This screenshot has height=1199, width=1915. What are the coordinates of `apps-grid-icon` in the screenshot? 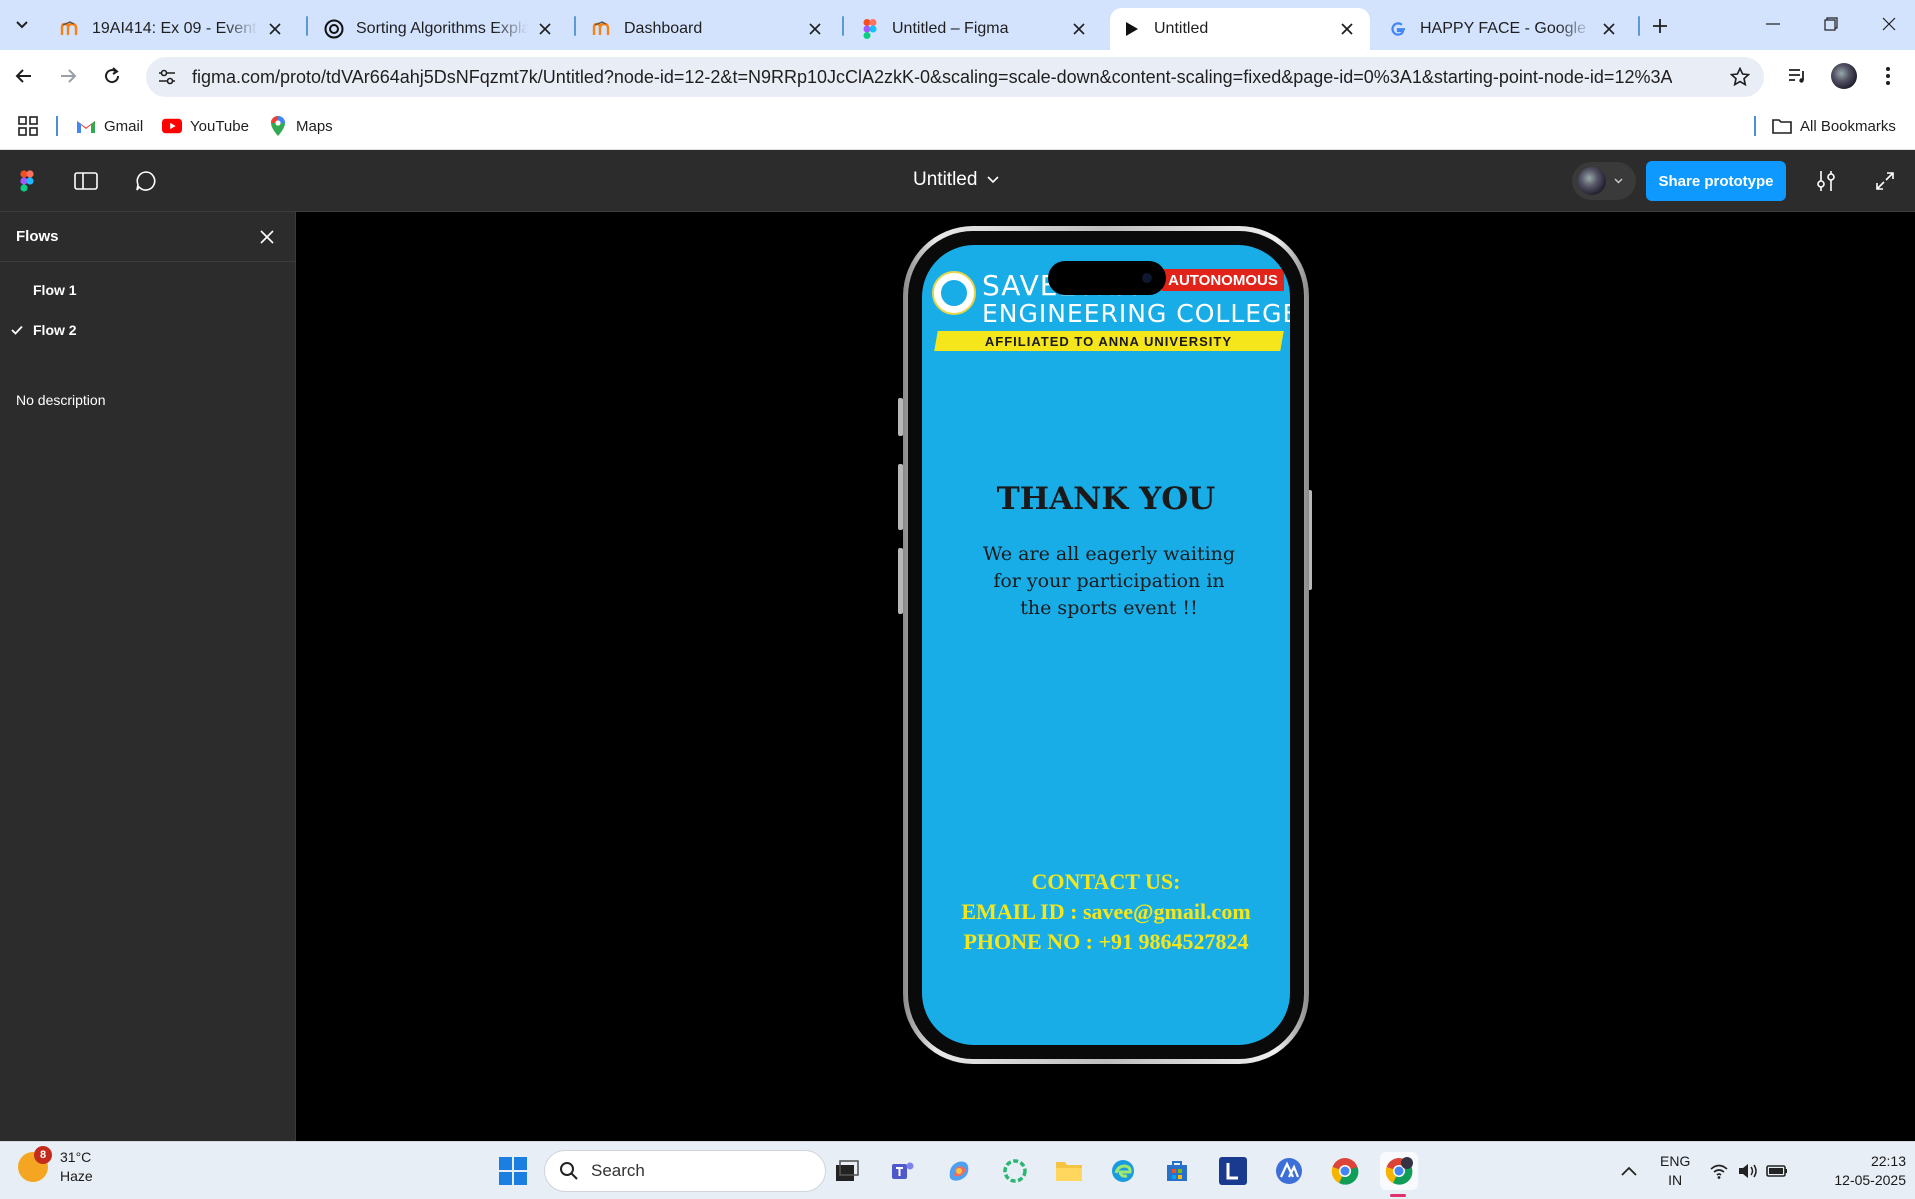 It's located at (28, 126).